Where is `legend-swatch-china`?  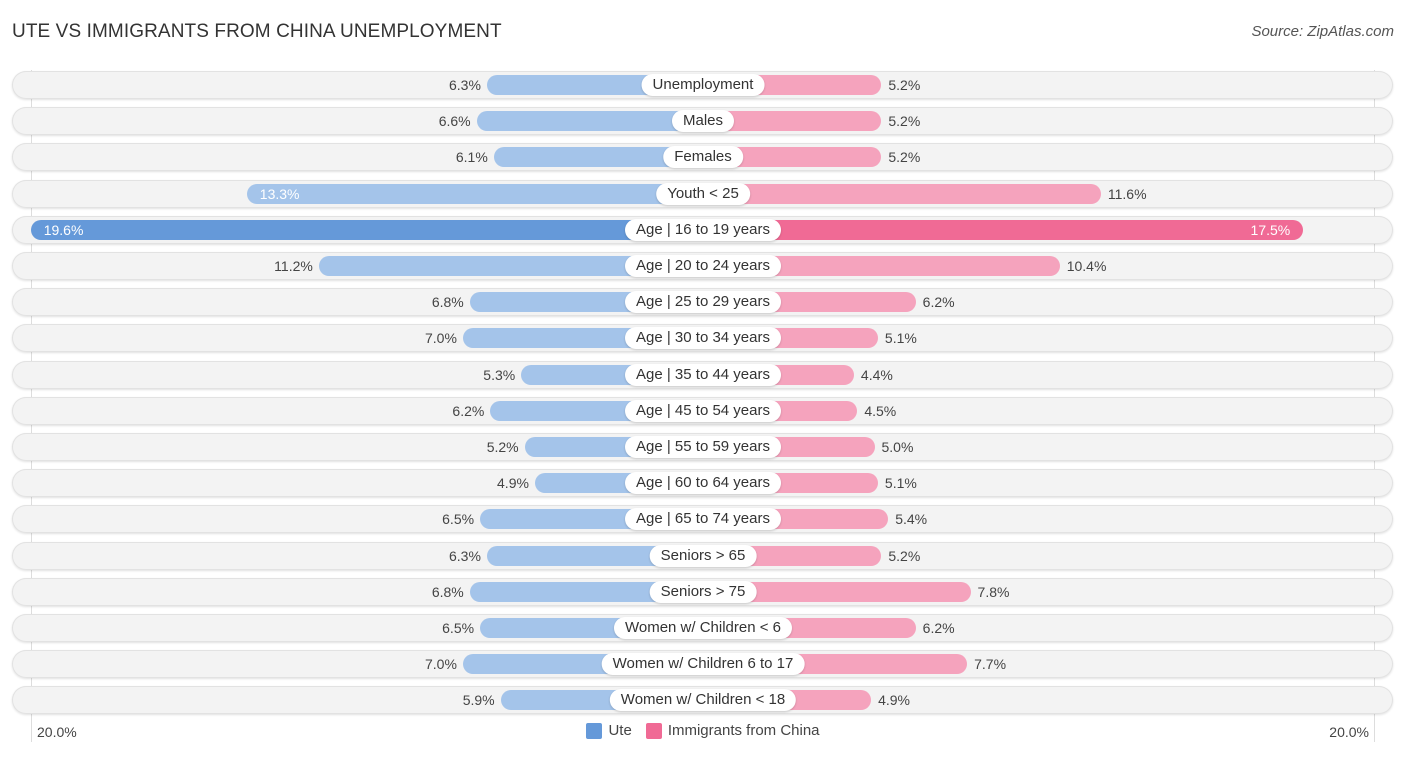
legend-swatch-china is located at coordinates (653, 730).